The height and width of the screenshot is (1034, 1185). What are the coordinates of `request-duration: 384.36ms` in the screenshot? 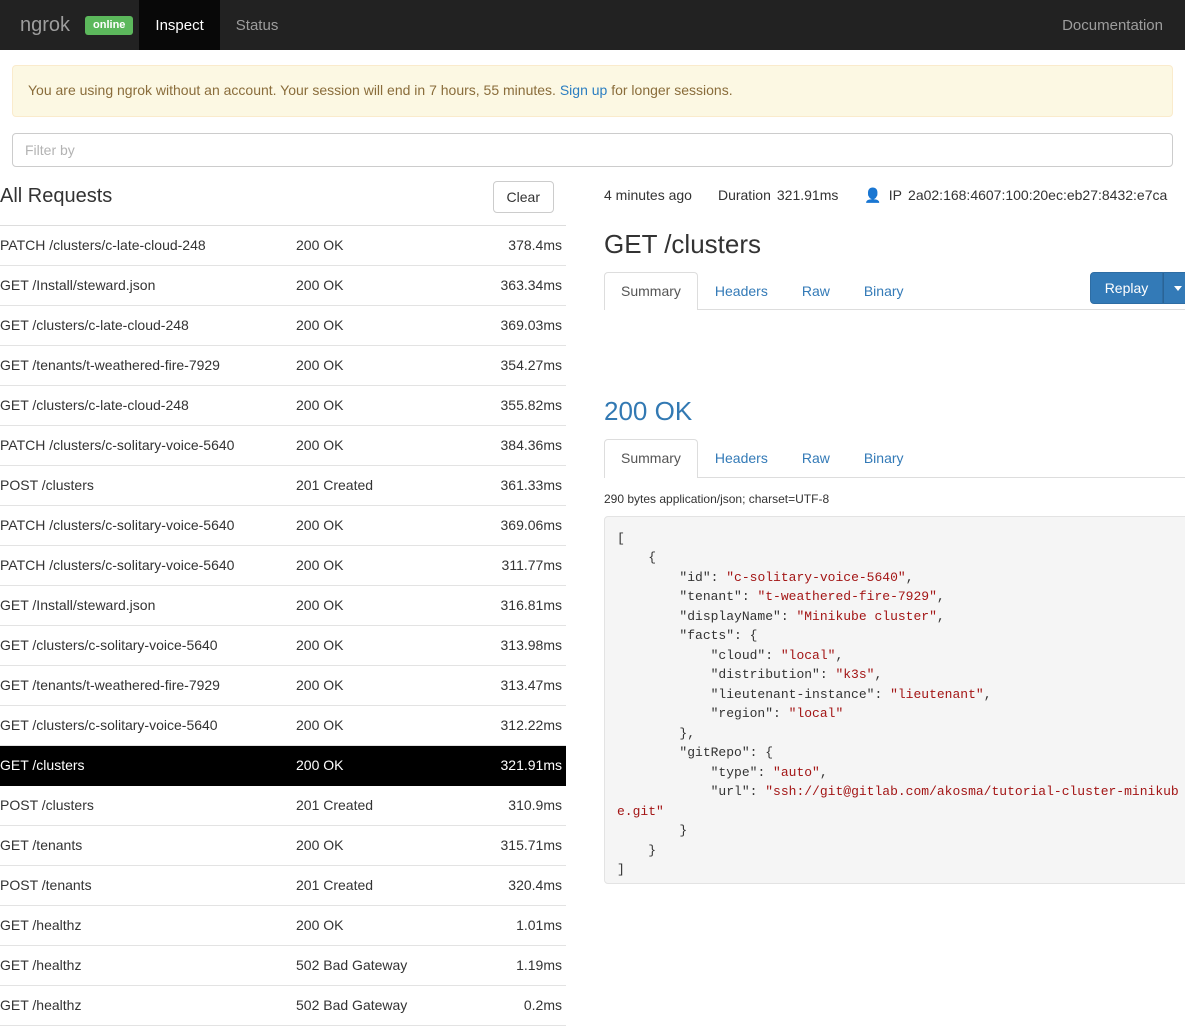 It's located at (531, 445).